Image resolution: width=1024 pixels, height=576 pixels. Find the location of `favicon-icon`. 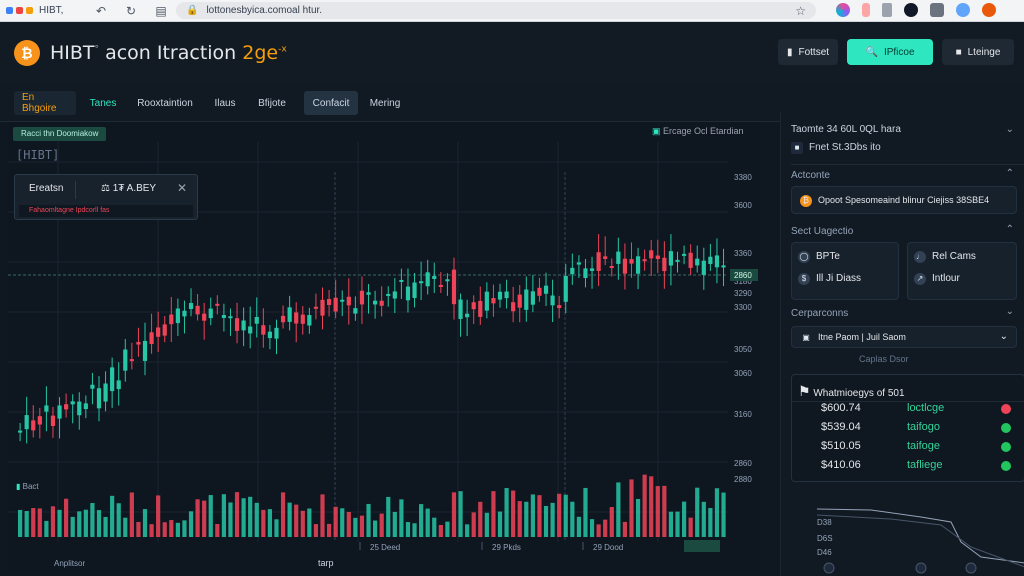

favicon-icon is located at coordinates (19, 10).